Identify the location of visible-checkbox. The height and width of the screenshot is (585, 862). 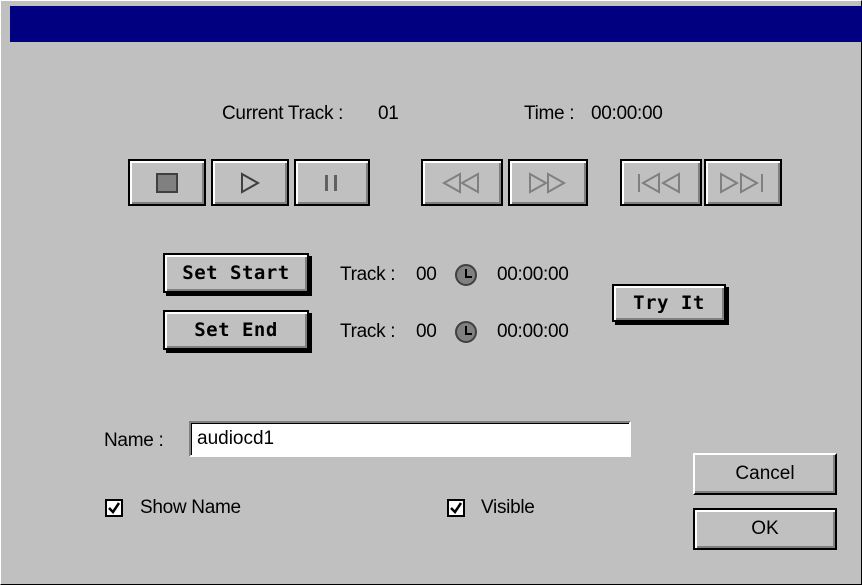
(456, 508).